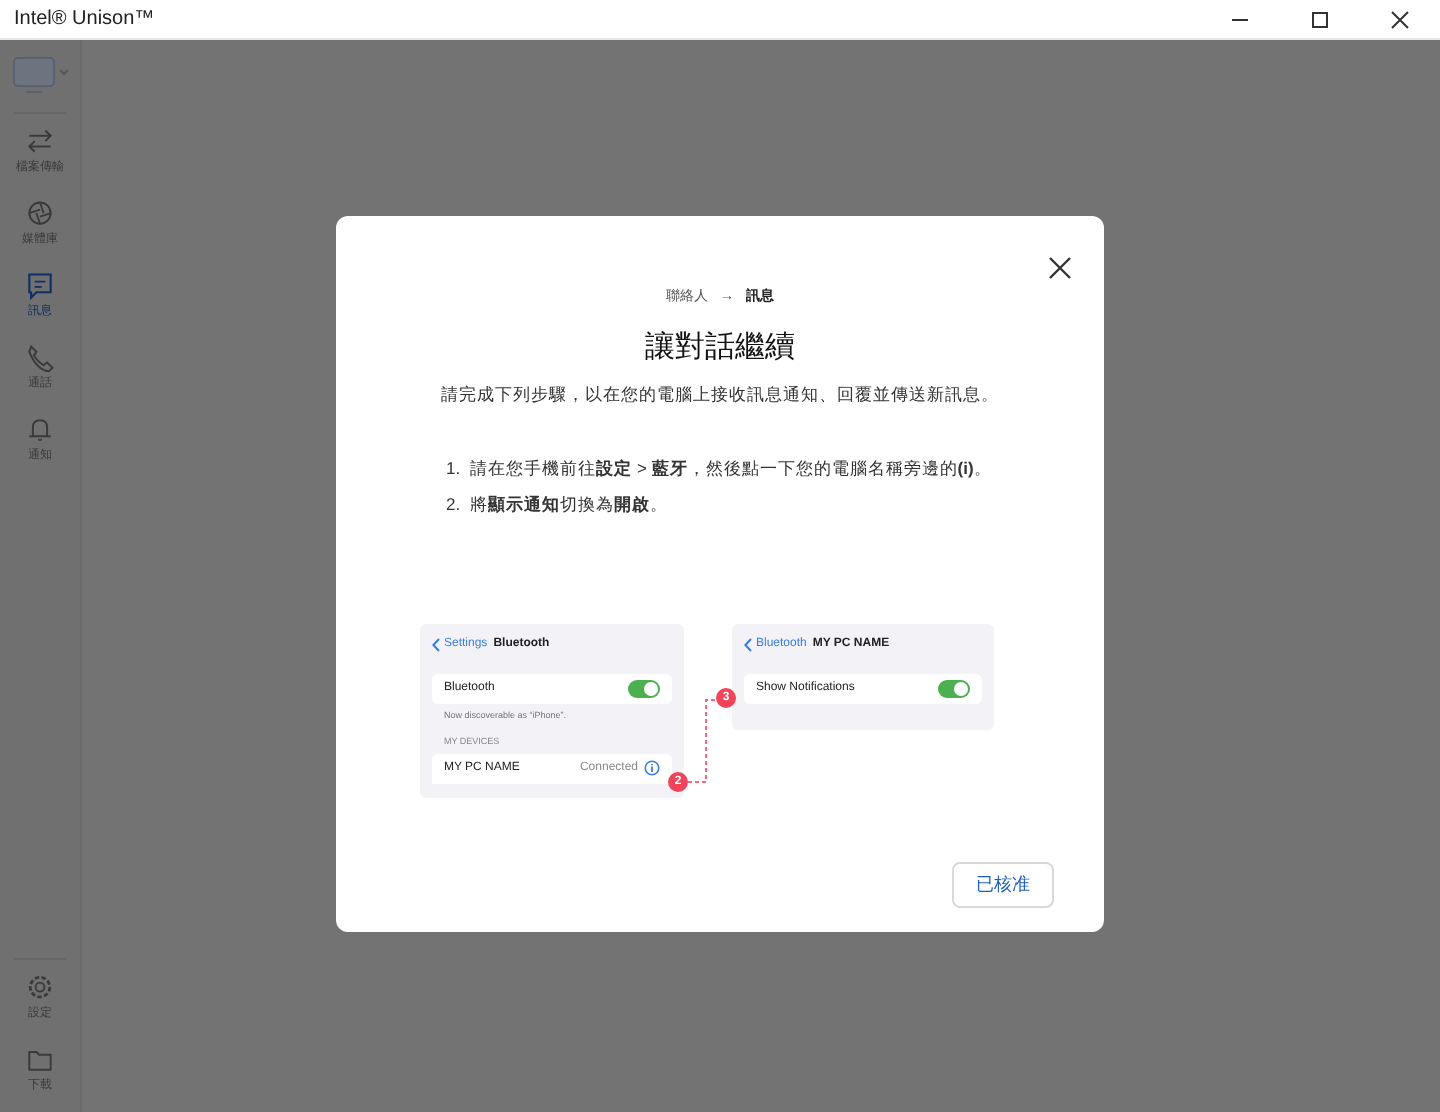 The image size is (1440, 1112). I want to click on approve-button: 已核准, so click(1003, 885).